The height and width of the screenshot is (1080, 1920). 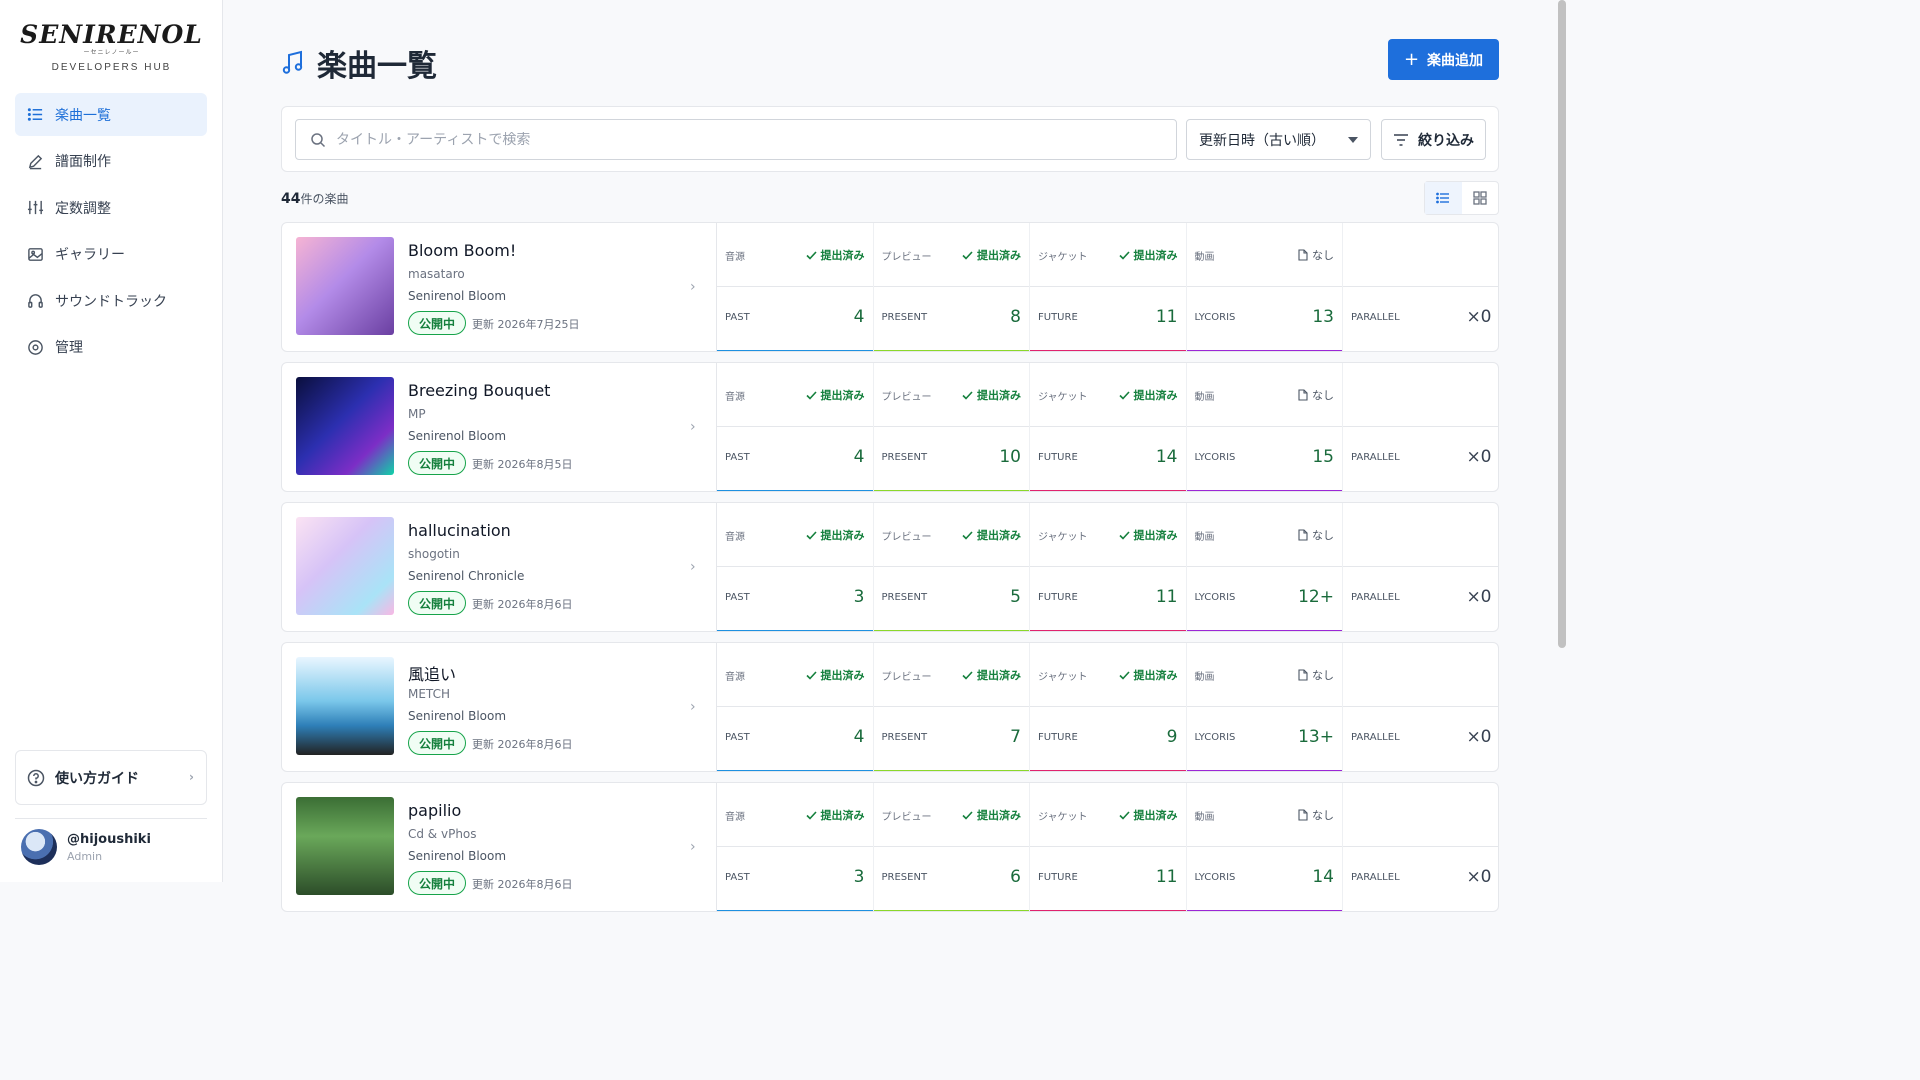 What do you see at coordinates (735, 397) in the screenshot?
I see `asset-label: 音源` at bounding box center [735, 397].